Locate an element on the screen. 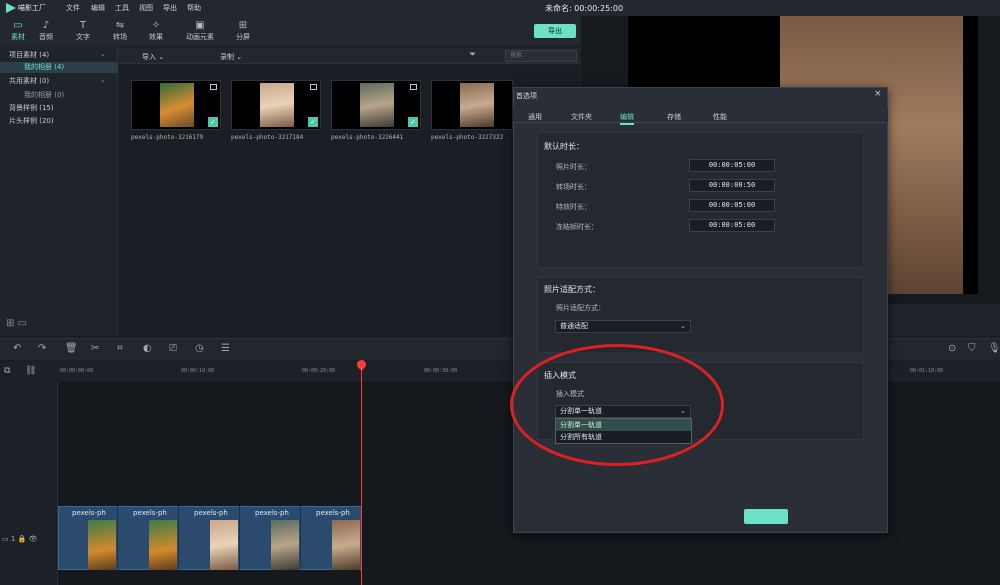  ruler-tick: 00:00:30:00 is located at coordinates (441, 371).